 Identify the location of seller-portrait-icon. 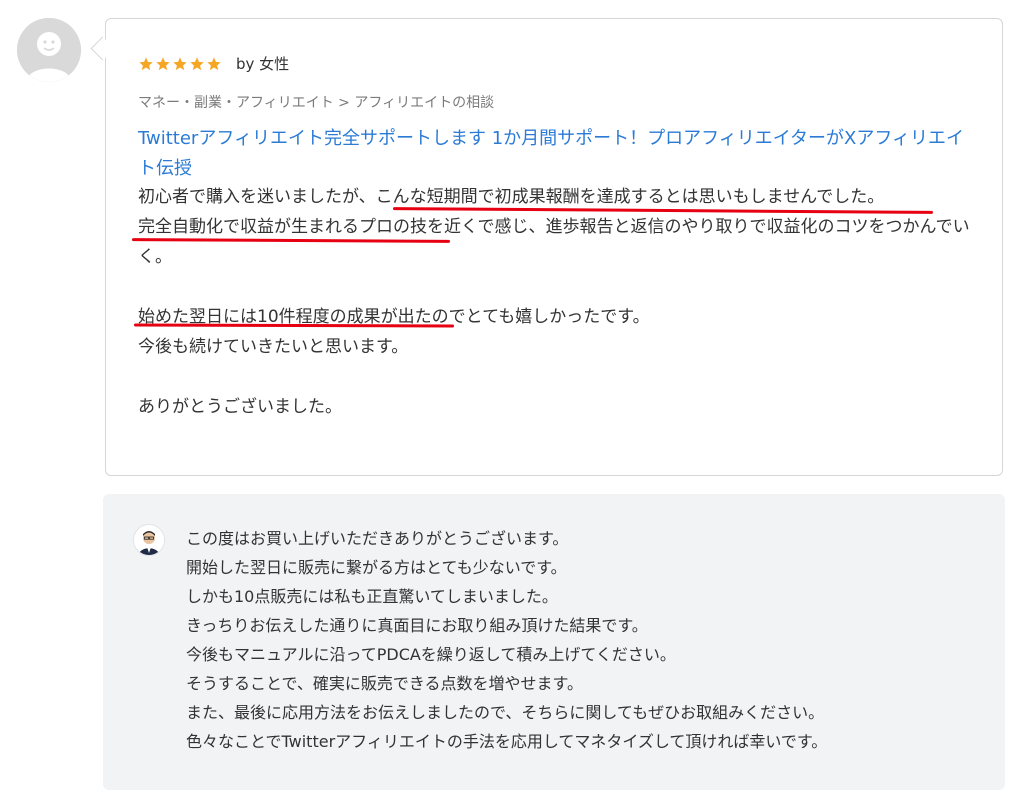
(149, 540).